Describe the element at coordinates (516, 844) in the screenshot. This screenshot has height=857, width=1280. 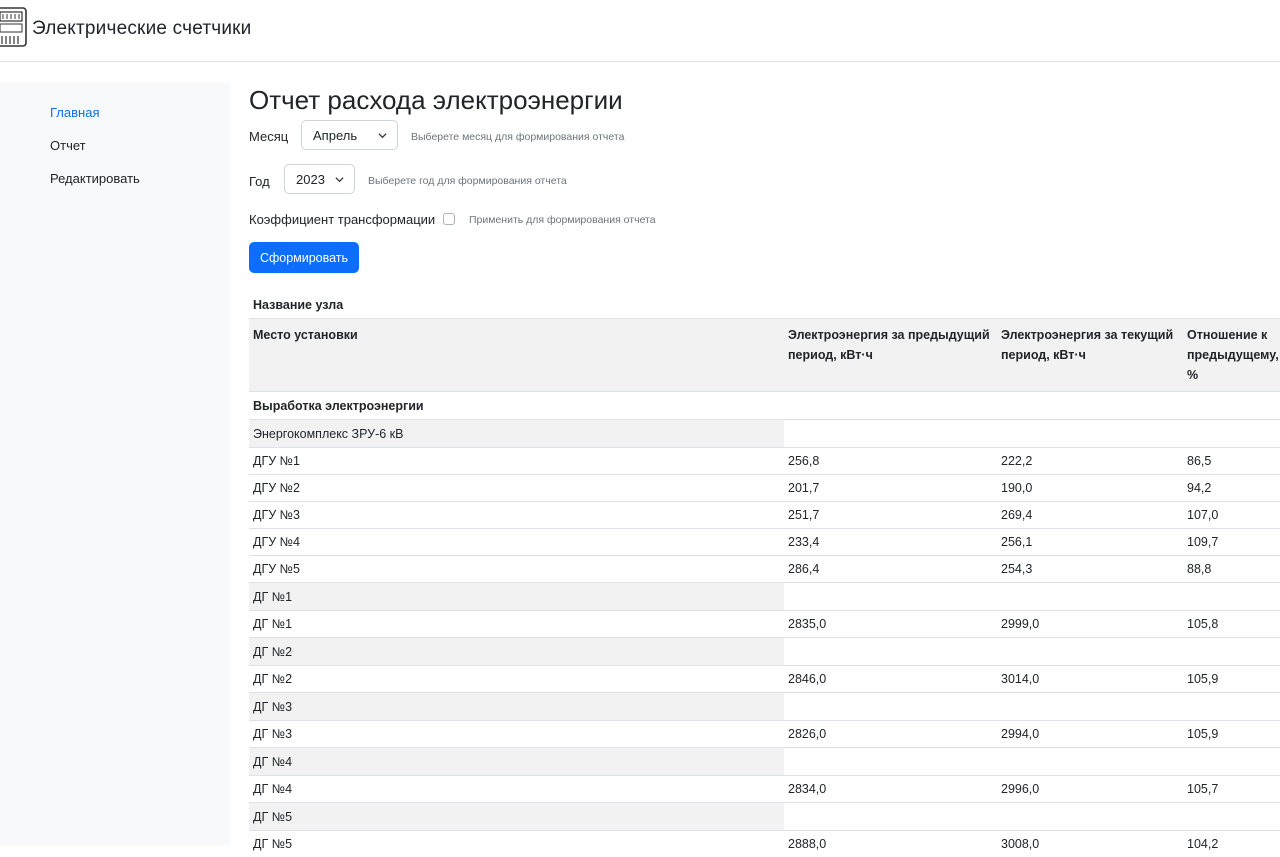
I see `cell-location: ДГ №5` at that location.